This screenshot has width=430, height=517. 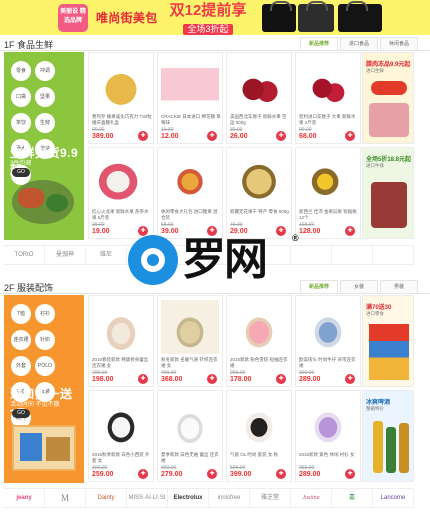 I want to click on product-card: CRACKIE 日本进口 棉花糖 草莓味 19.80 12.00 ✚, so click(x=190, y=98).